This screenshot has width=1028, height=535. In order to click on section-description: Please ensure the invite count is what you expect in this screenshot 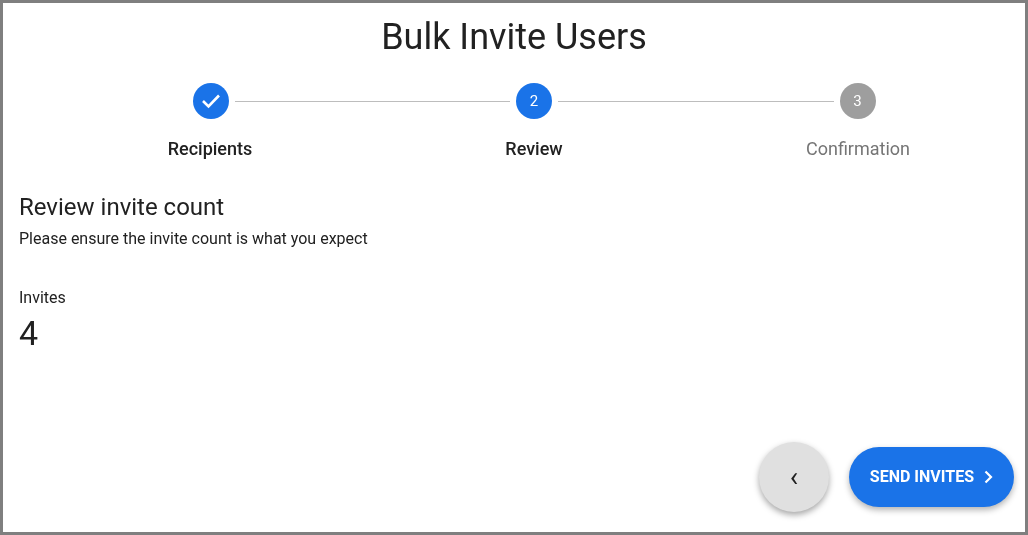, I will do `click(193, 239)`.